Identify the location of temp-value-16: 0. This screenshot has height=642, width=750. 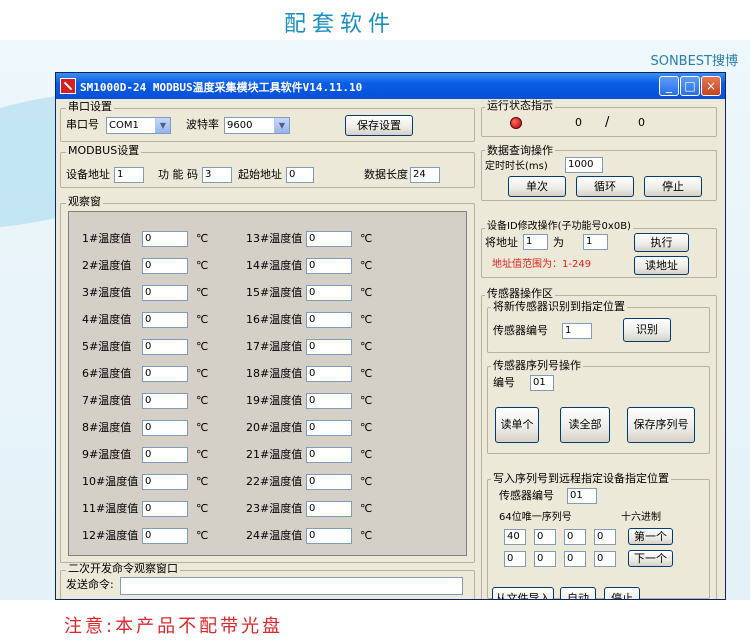
(329, 320).